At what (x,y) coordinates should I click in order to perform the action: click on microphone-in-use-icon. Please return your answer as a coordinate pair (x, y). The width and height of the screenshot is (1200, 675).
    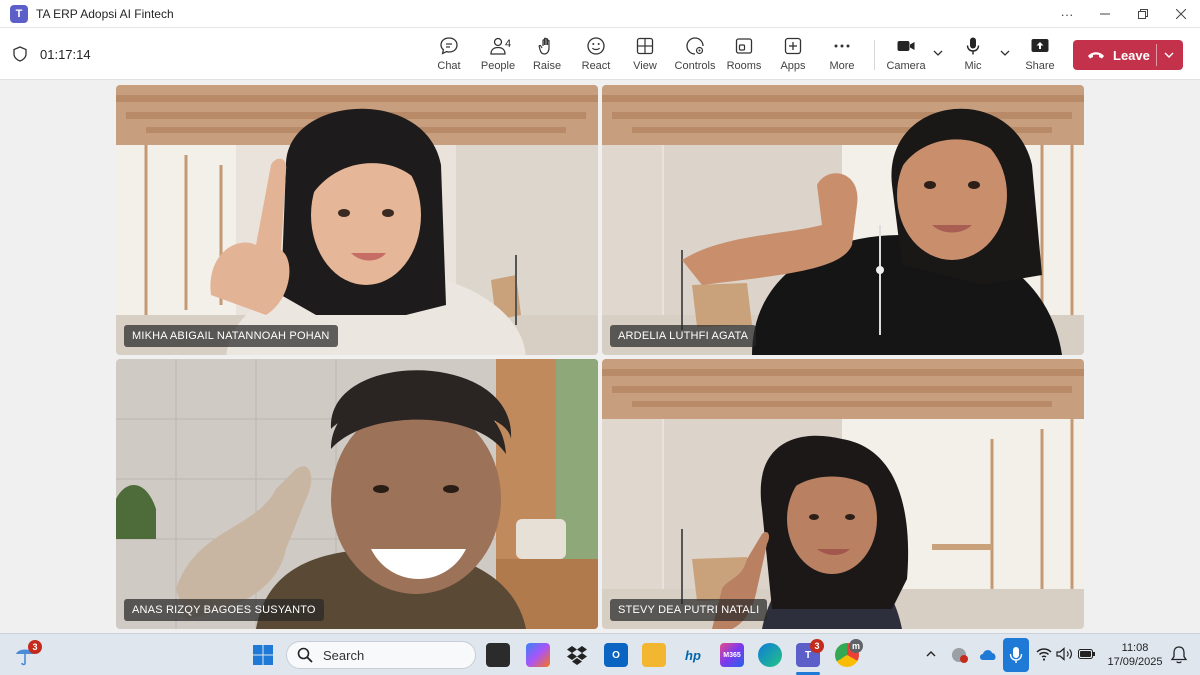
    Looking at the image, I should click on (1016, 655).